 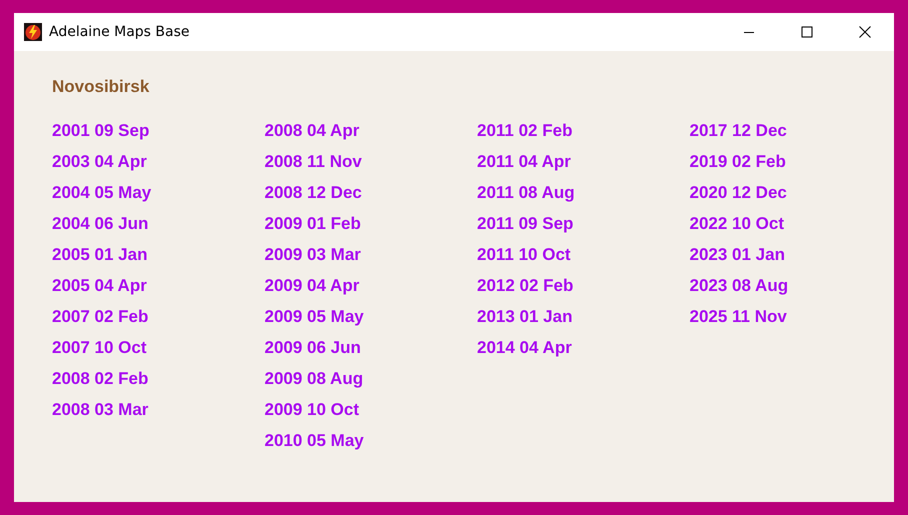 I want to click on date-link: 2008 03 Mar, so click(x=100, y=409).